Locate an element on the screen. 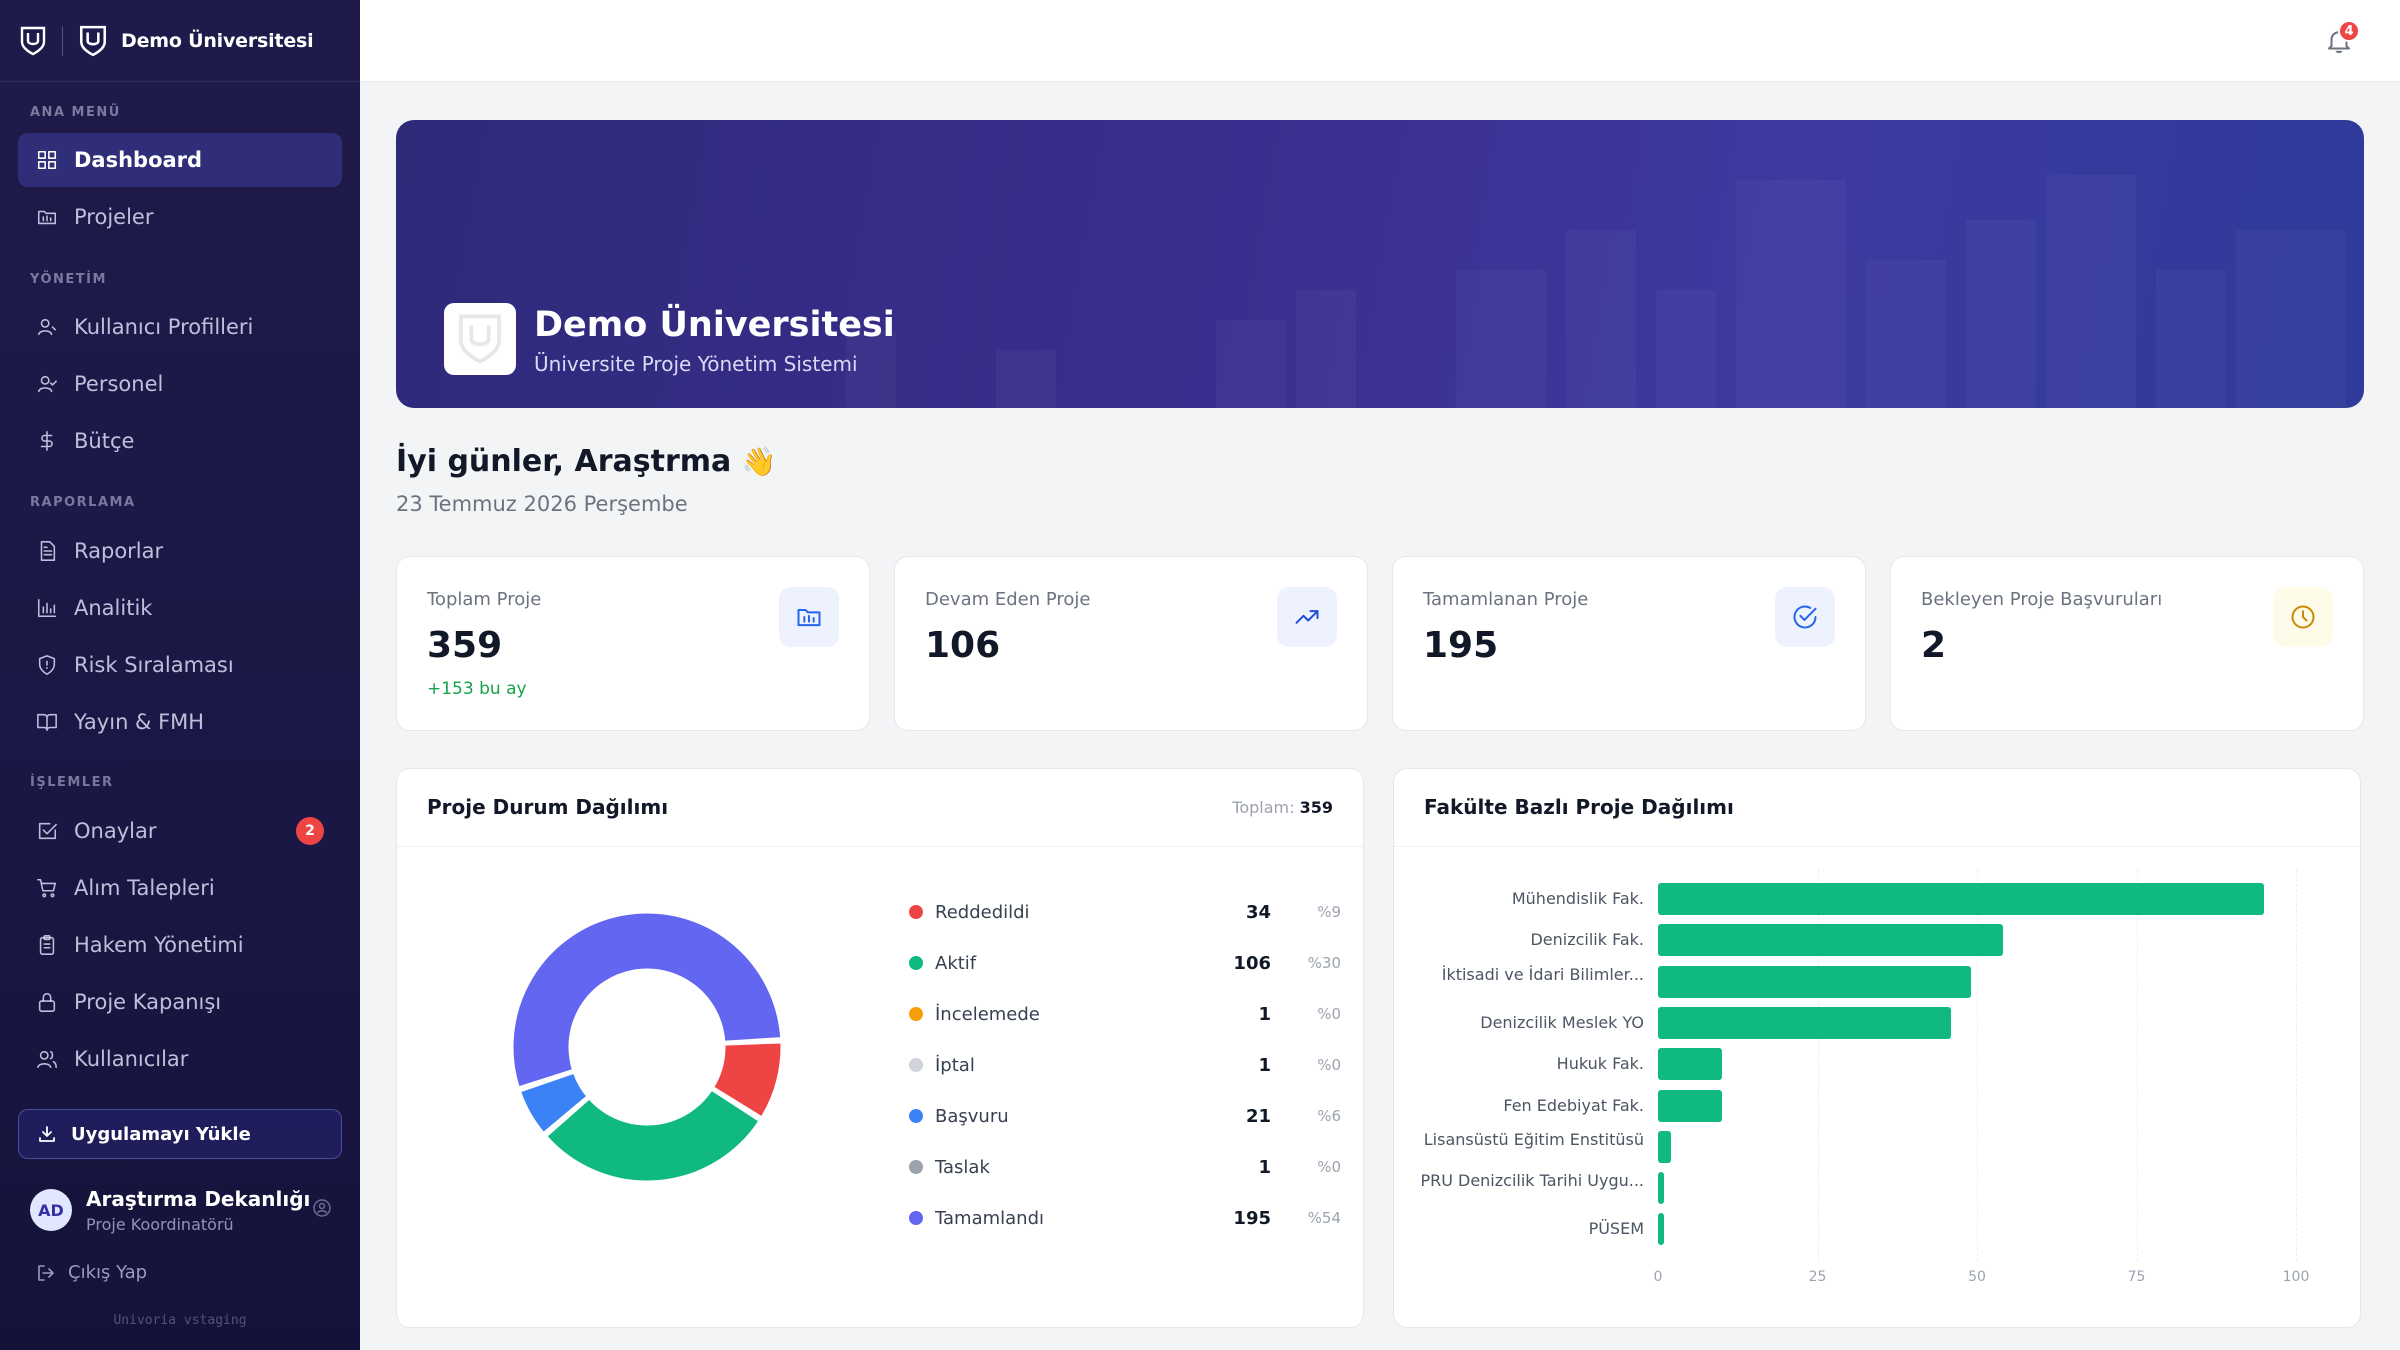 The width and height of the screenshot is (2400, 1350). shield-icon is located at coordinates (47, 665).